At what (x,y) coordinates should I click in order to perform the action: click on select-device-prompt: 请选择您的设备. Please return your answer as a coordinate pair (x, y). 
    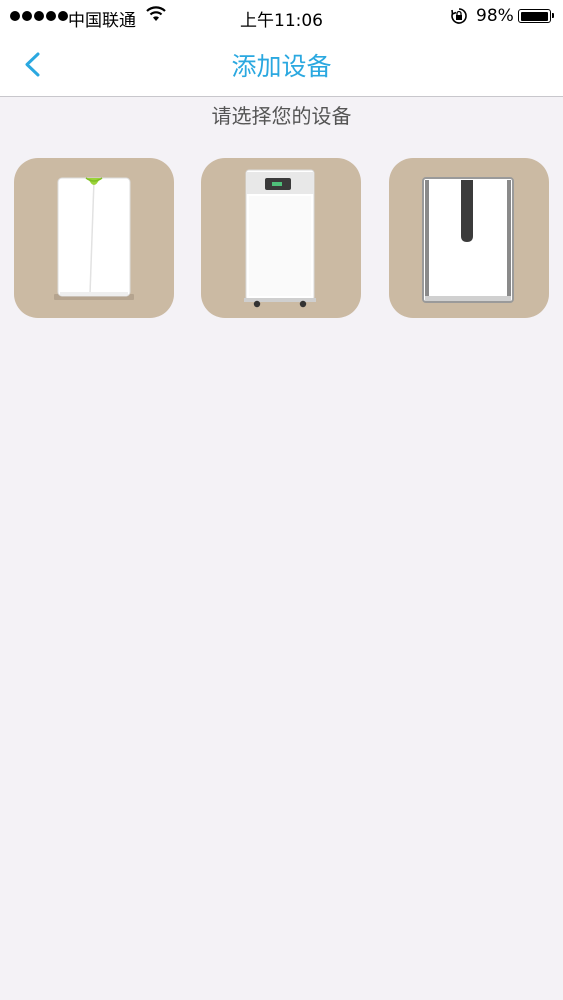
    Looking at the image, I should click on (281, 116).